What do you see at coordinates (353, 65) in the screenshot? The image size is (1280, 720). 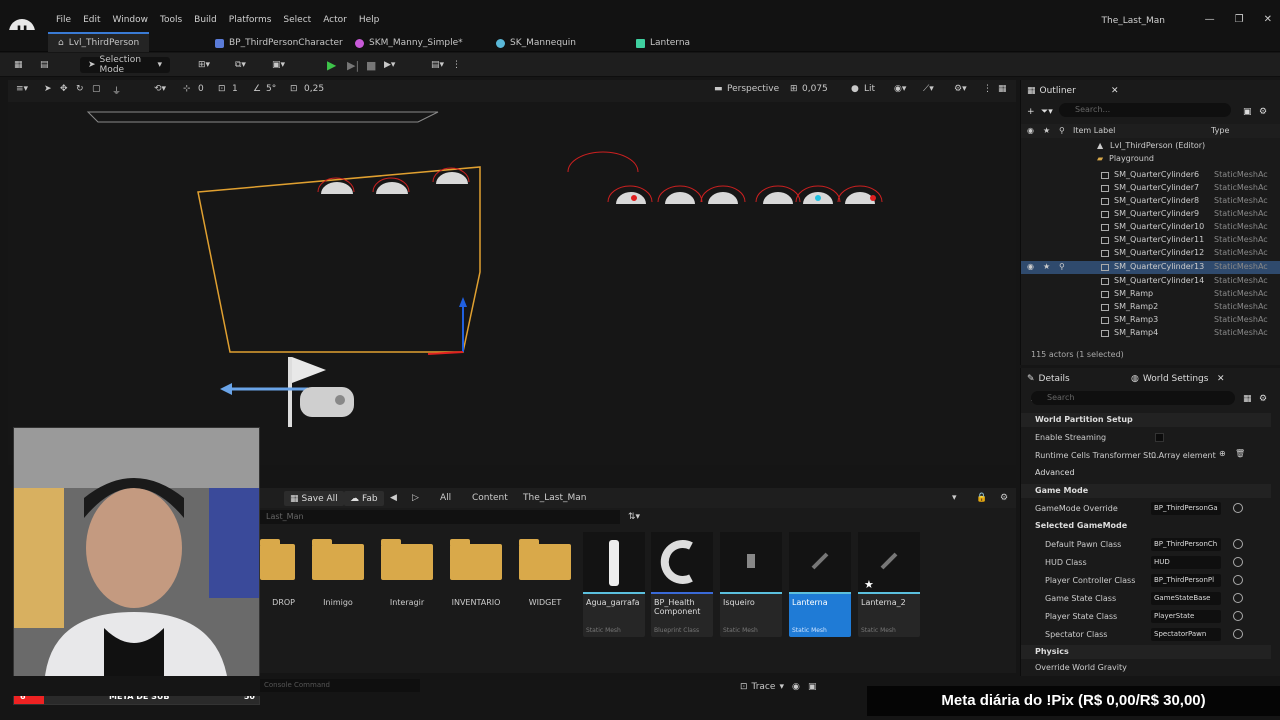 I see `step-icon: ▶|` at bounding box center [353, 65].